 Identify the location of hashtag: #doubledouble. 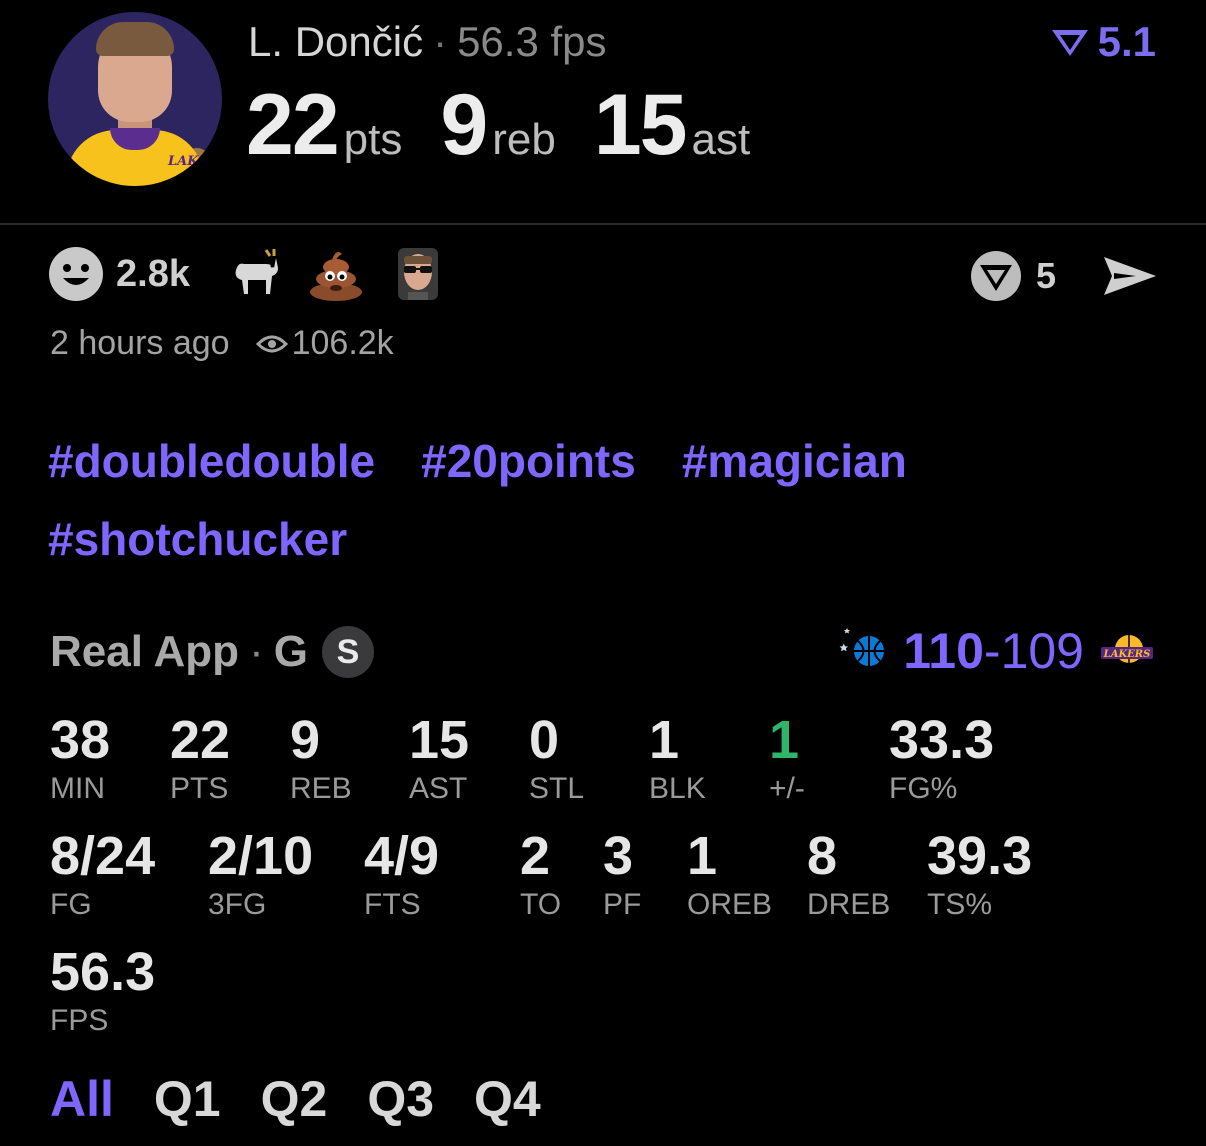
(211, 461).